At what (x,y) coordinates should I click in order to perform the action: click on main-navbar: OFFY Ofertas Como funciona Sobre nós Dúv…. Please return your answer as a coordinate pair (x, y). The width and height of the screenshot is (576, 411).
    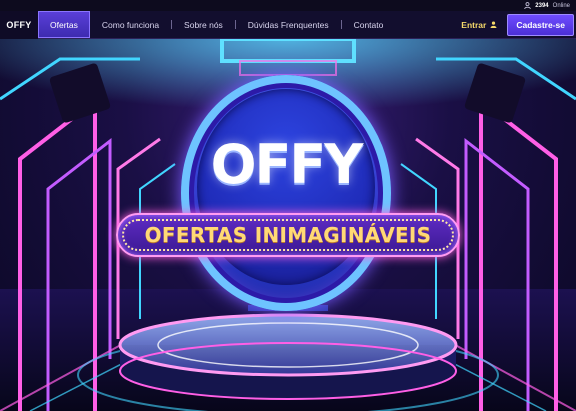
    Looking at the image, I should click on (288, 24).